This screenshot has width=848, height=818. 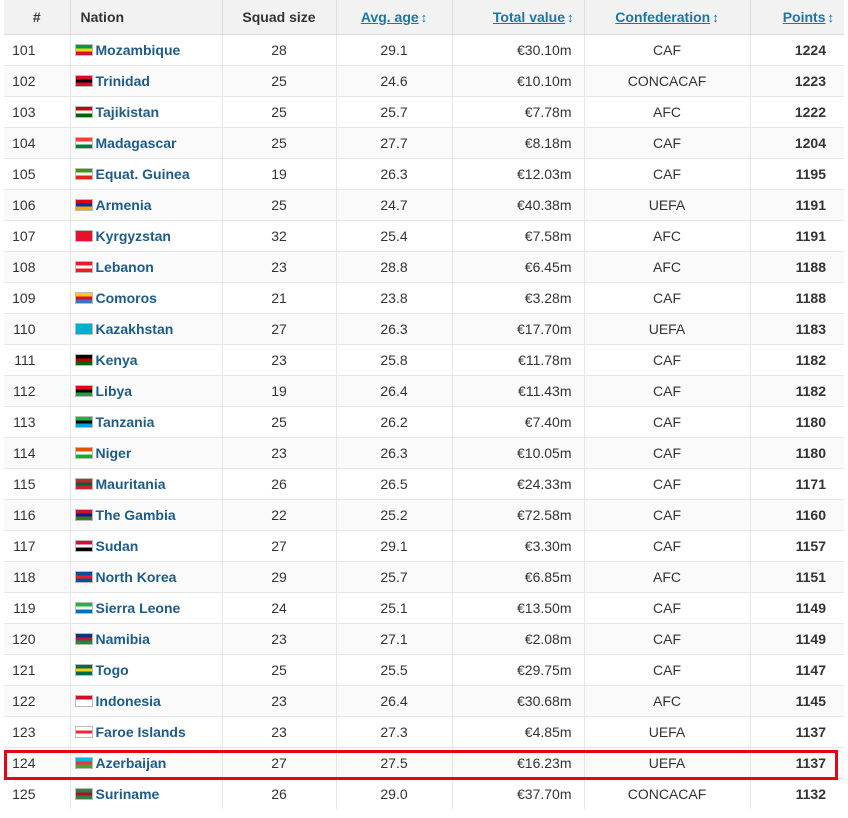 What do you see at coordinates (135, 329) in the screenshot?
I see `nation-link: Kazakhstan` at bounding box center [135, 329].